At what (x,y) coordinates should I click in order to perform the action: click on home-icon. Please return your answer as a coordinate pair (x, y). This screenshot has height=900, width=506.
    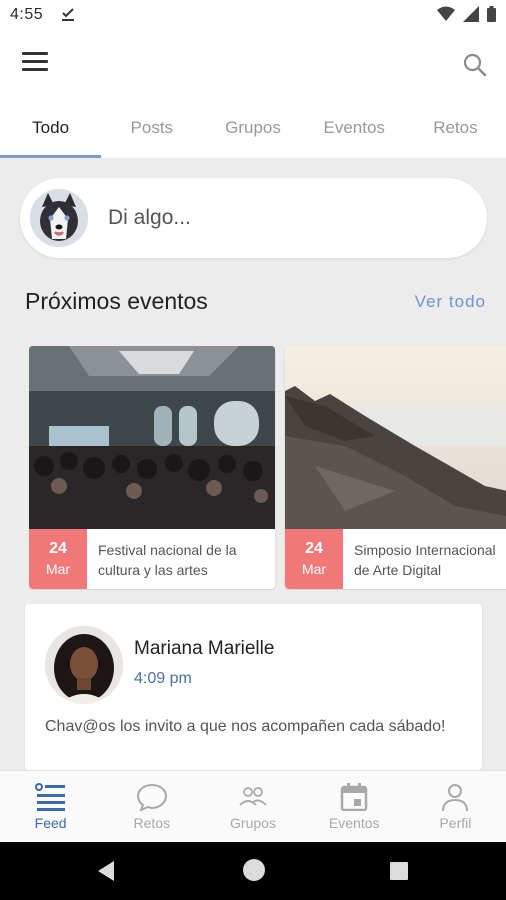
    Looking at the image, I should click on (254, 870).